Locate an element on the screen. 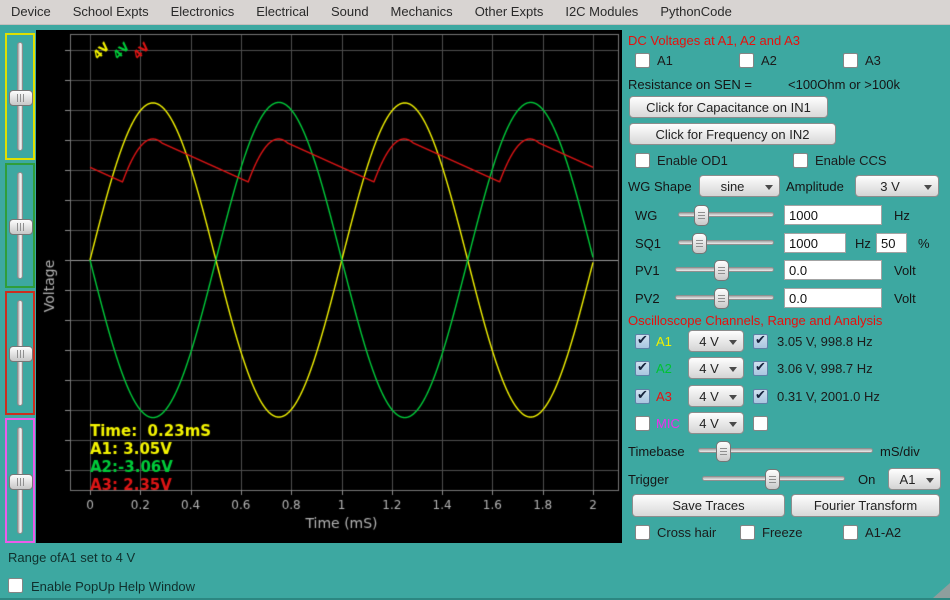  channel-a3-label: A3 is located at coordinates (664, 396).